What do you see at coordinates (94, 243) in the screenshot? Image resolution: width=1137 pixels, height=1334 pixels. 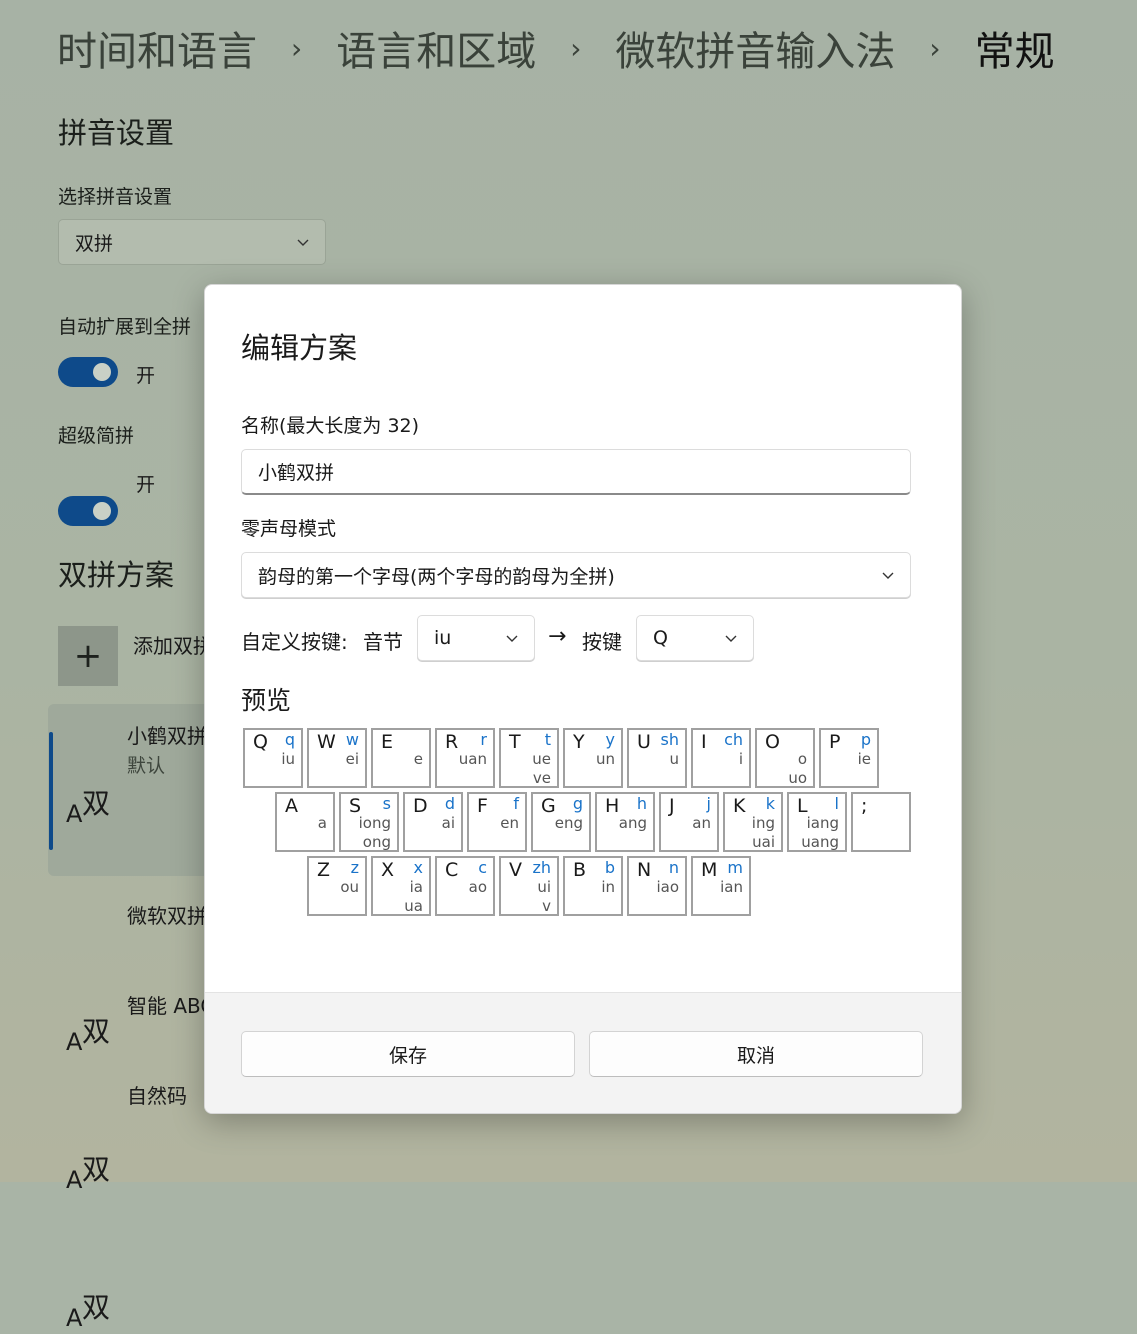 I see `pinyin-mode-value: 双拼` at bounding box center [94, 243].